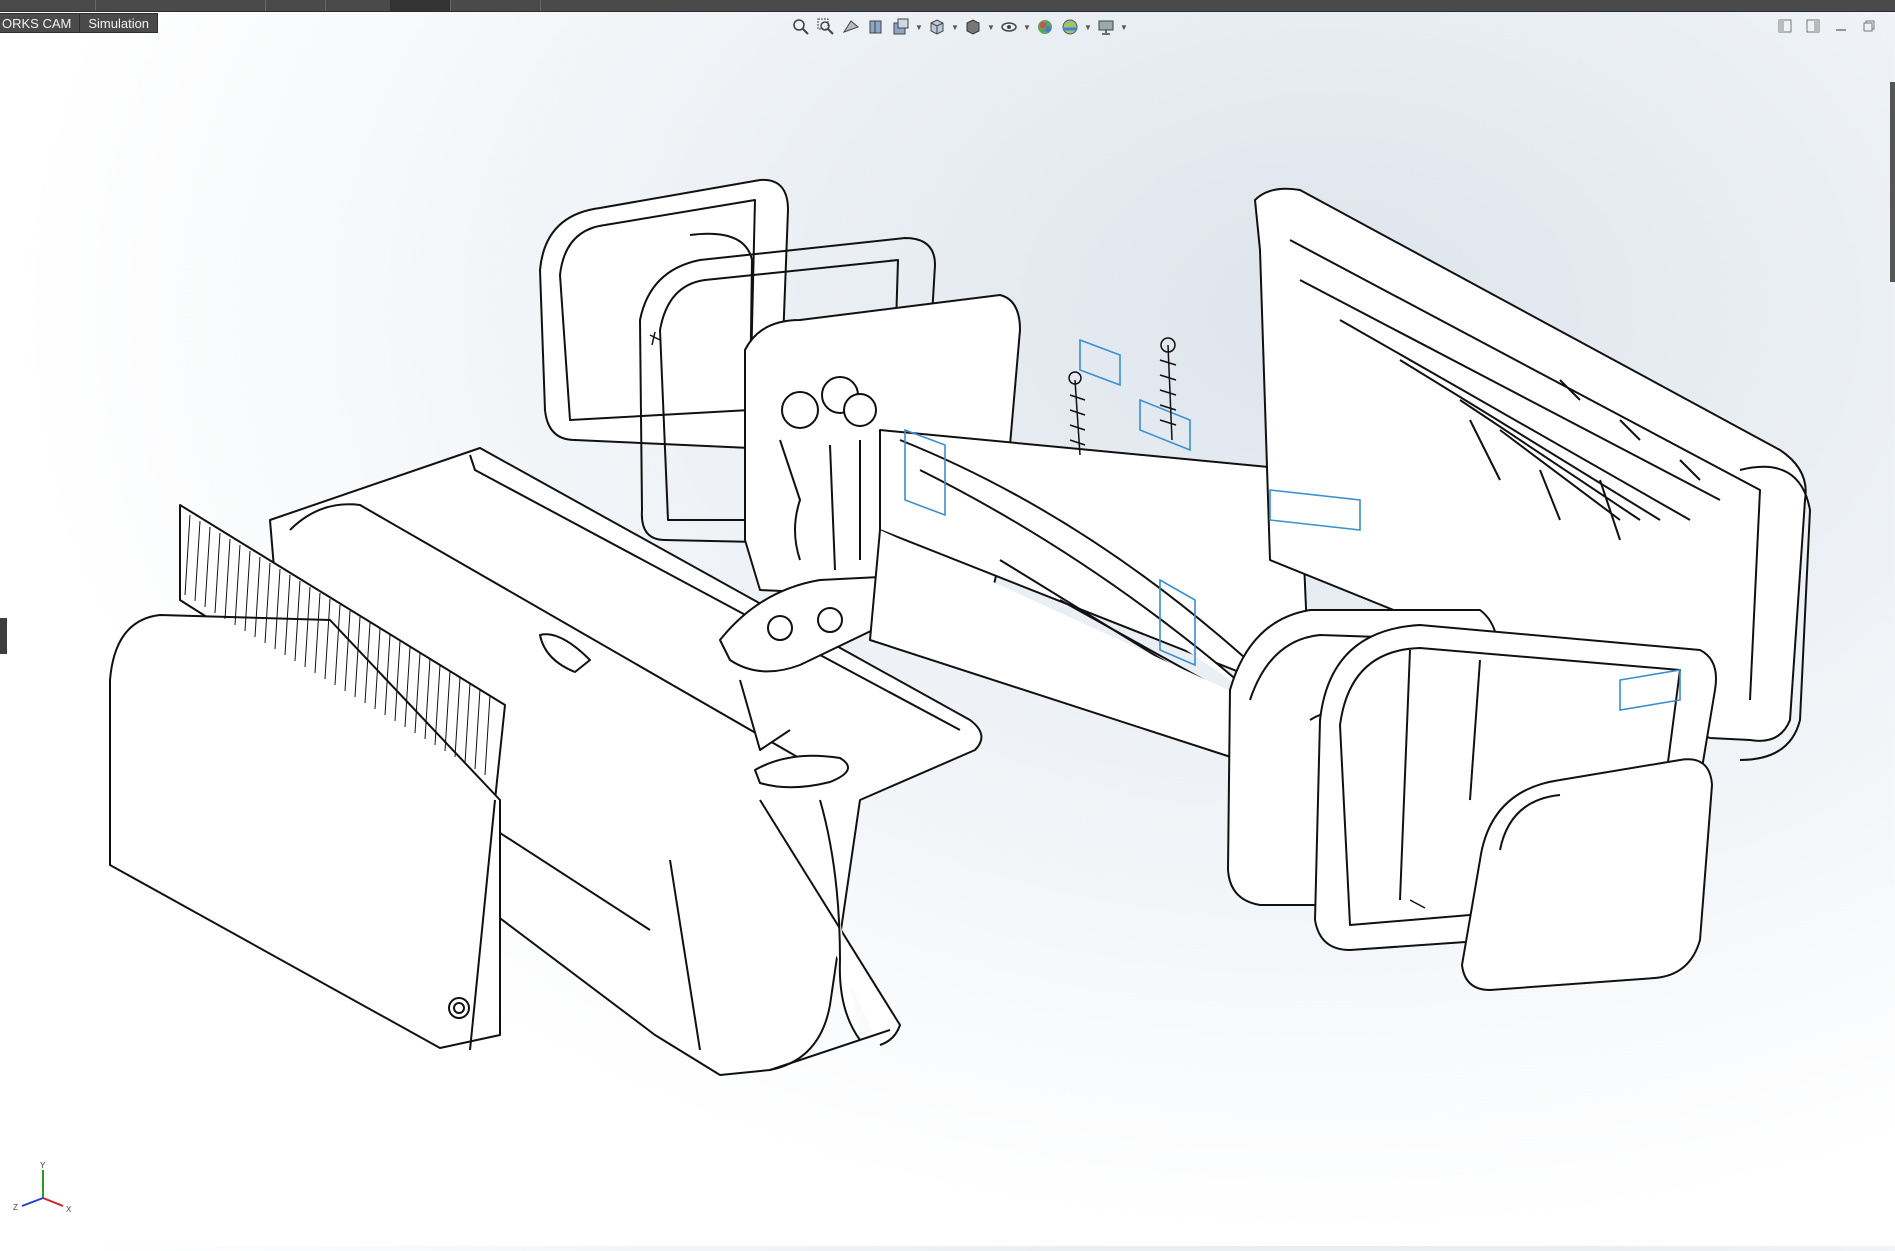 This screenshot has width=1895, height=1251. What do you see at coordinates (40, 23) in the screenshot?
I see `tab-cam: ORKS CAM` at bounding box center [40, 23].